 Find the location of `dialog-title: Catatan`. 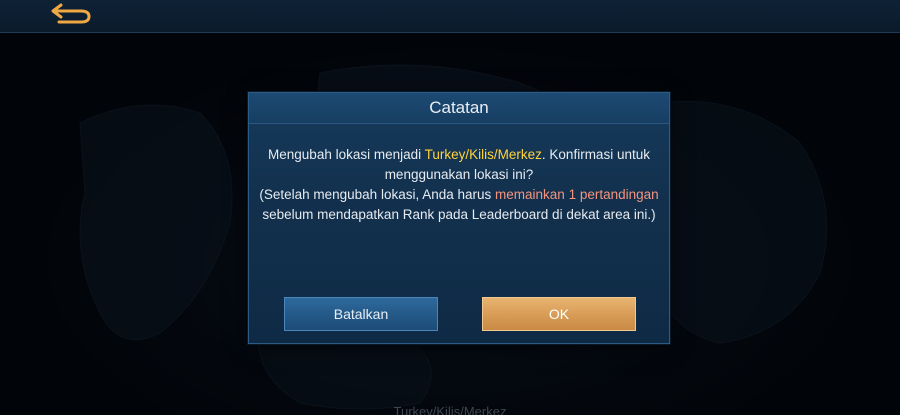

dialog-title: Catatan is located at coordinates (459, 107).